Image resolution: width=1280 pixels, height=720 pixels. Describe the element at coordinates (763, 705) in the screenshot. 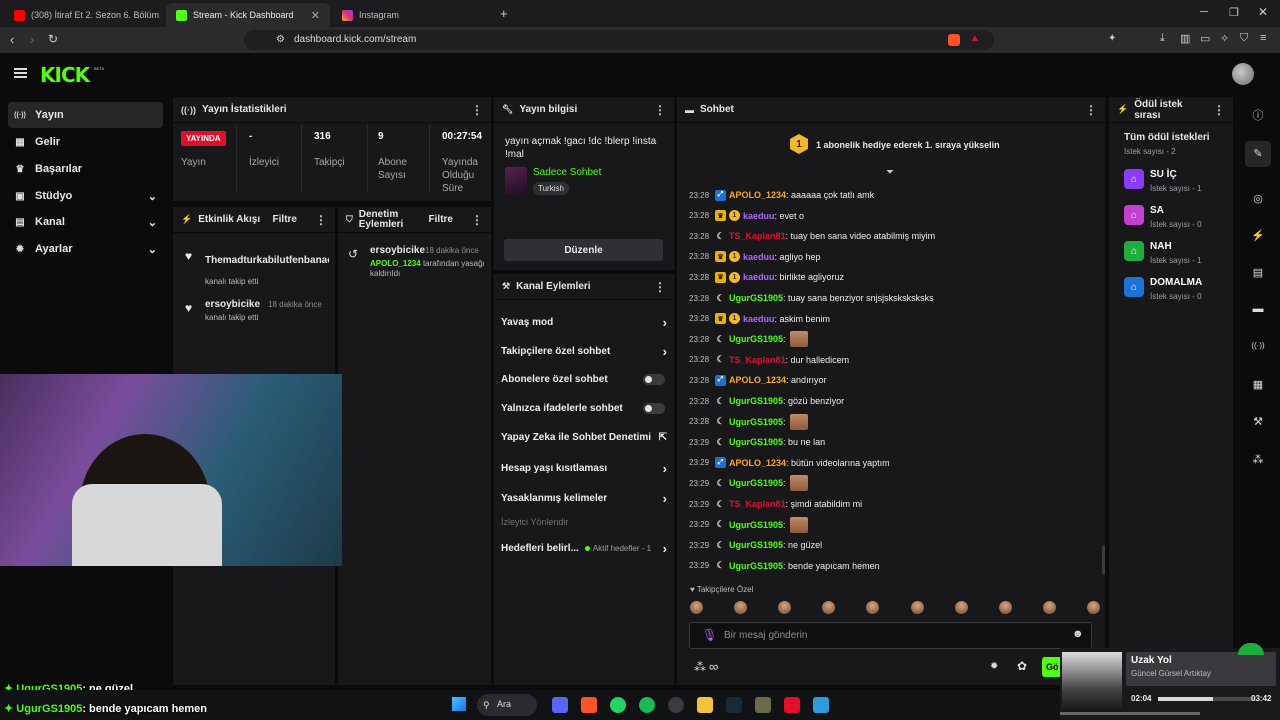

I see `app-icon` at that location.